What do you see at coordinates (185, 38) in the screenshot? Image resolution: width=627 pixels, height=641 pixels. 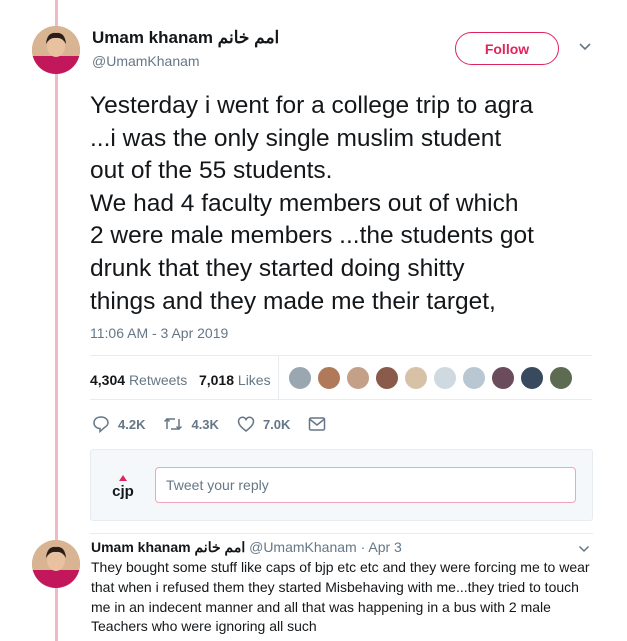 I see `author-name: Umam khanam امم خانم` at bounding box center [185, 38].